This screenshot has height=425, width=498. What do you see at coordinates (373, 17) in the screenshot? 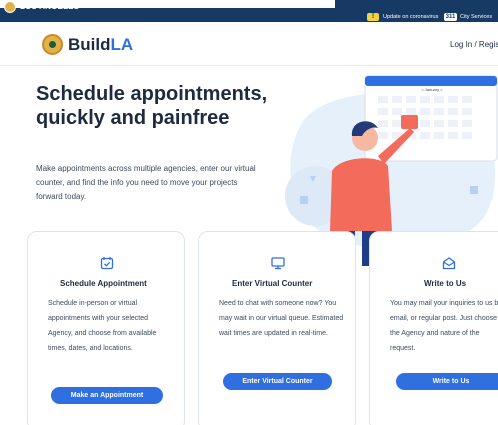
I see `alert-icon: !` at bounding box center [373, 17].